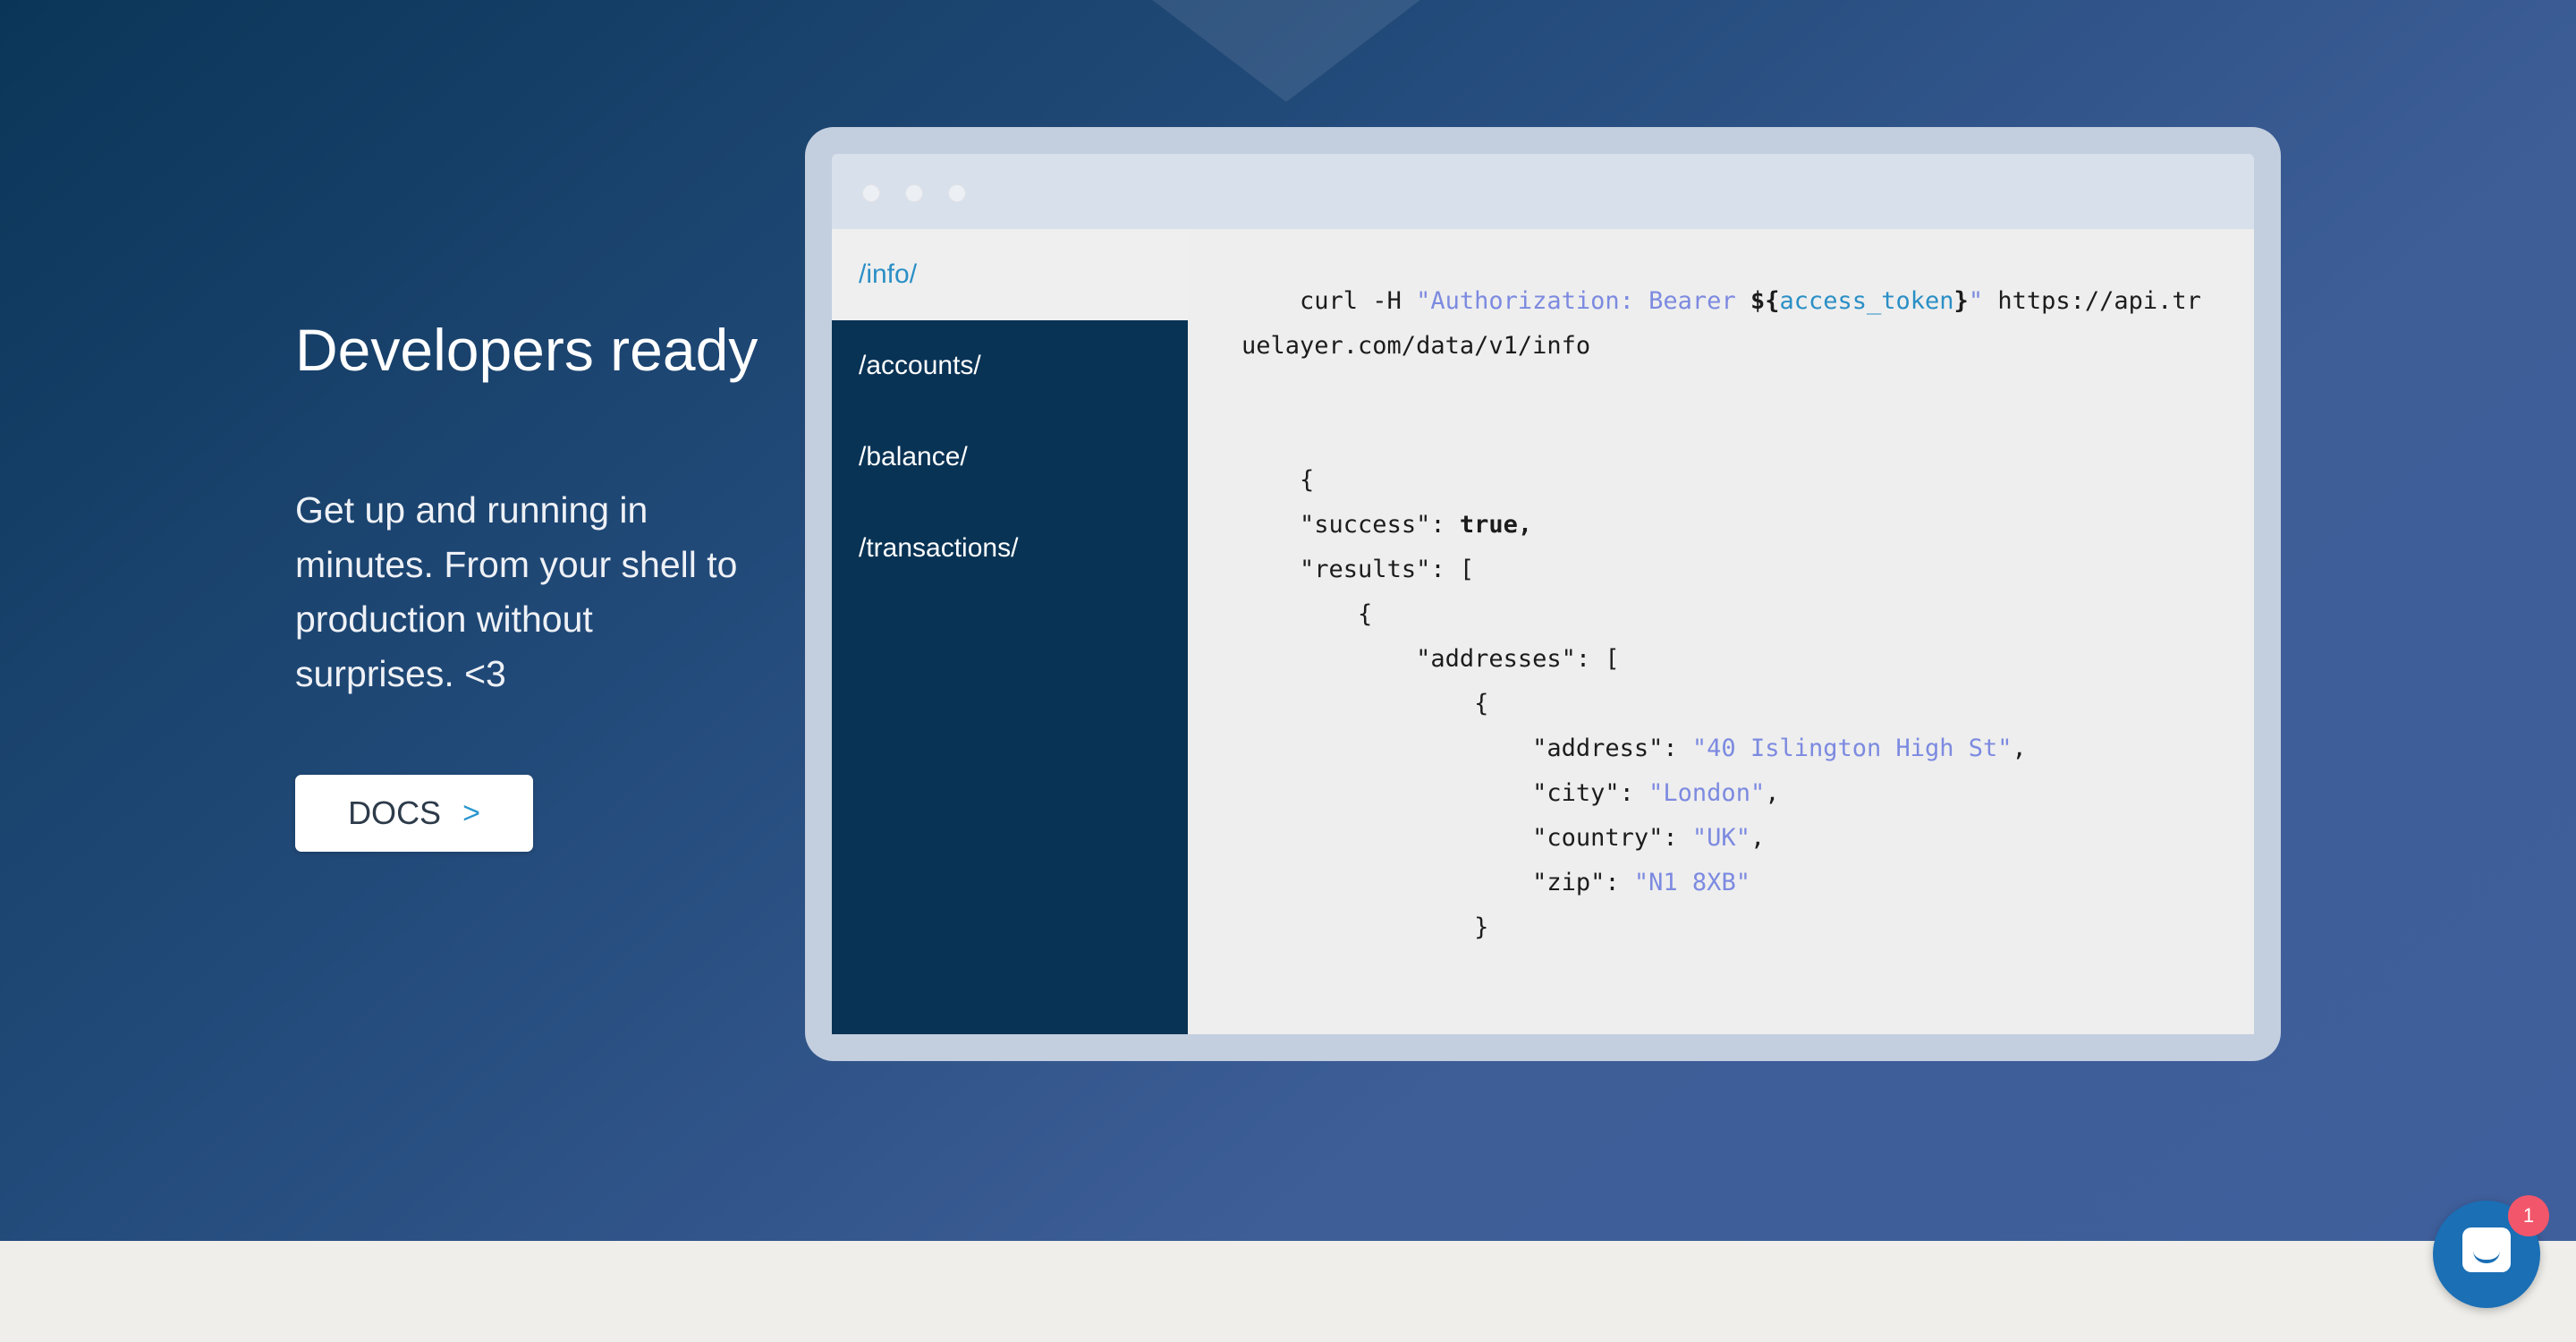  I want to click on template-var-close: }, so click(1961, 301).